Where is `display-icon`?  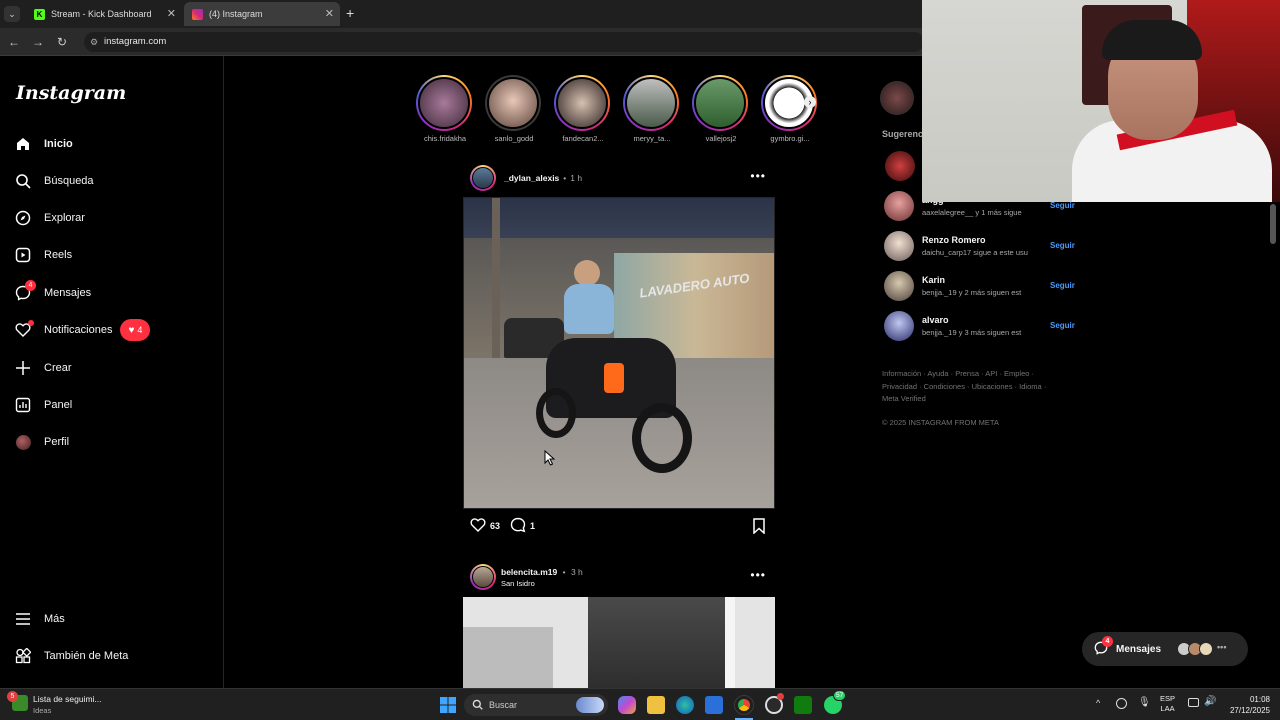
display-icon is located at coordinates (1193, 702).